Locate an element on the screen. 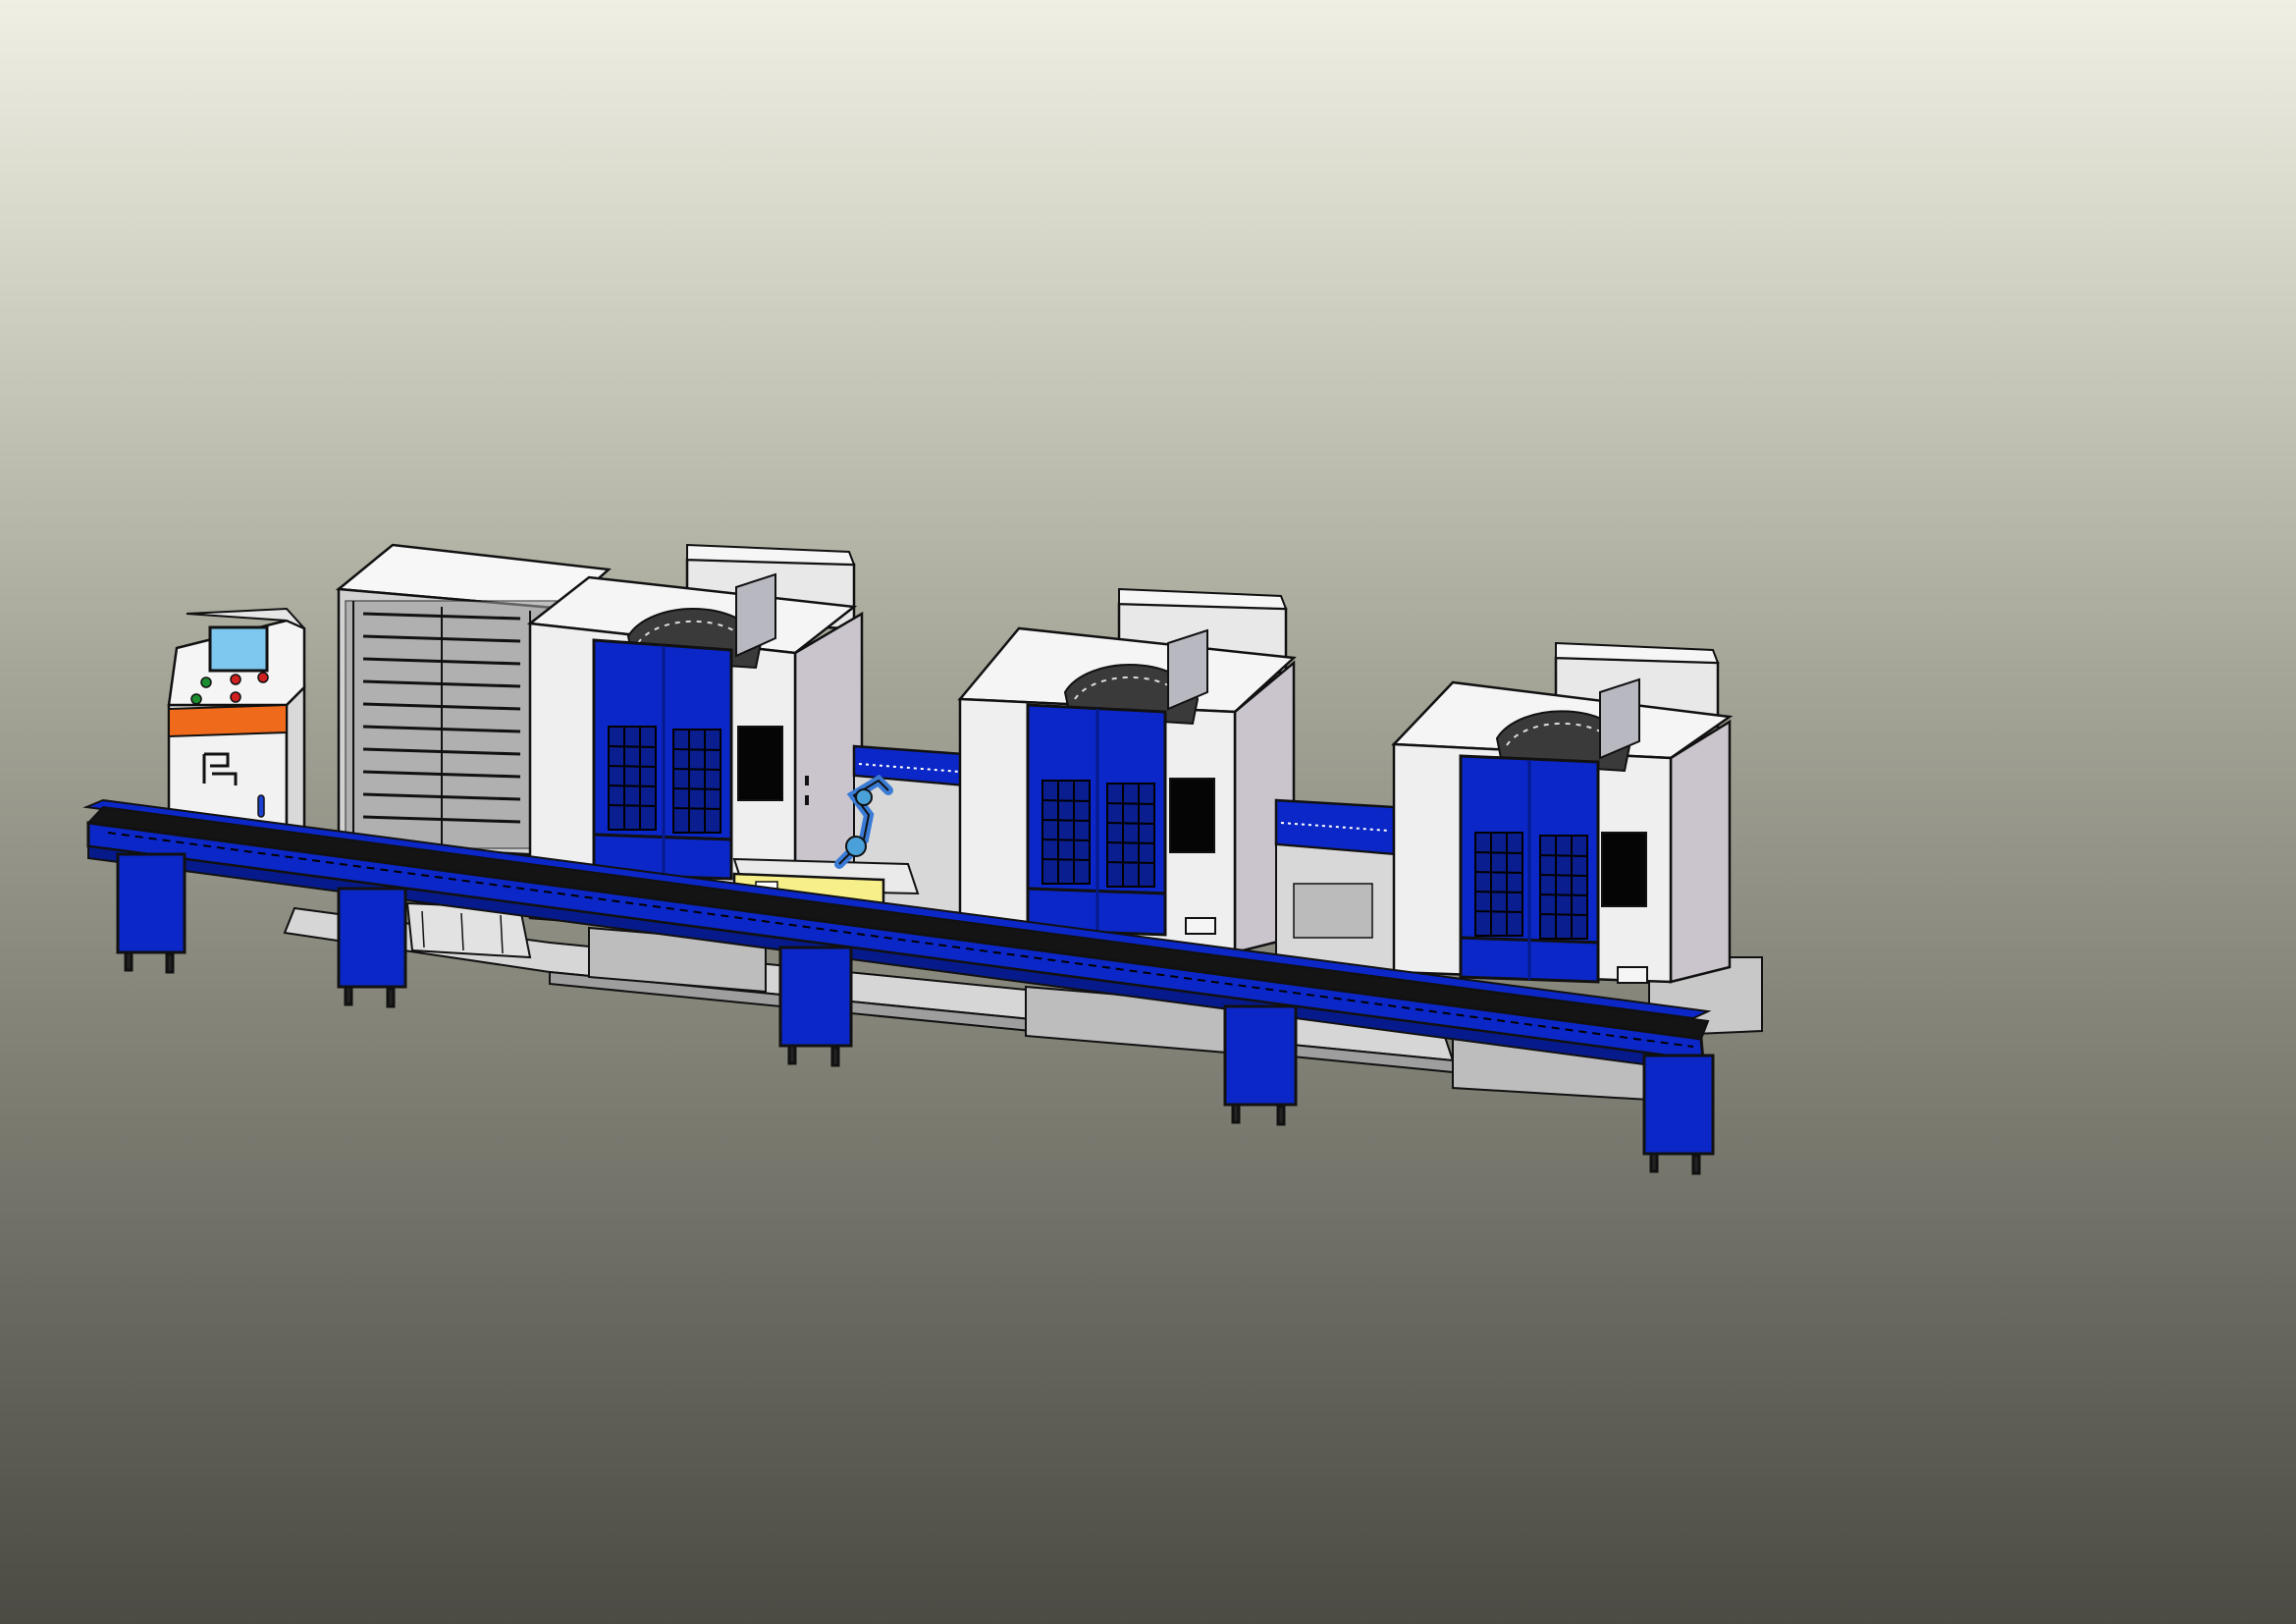 The width and height of the screenshot is (2296, 1624). start-button is located at coordinates (206, 682).